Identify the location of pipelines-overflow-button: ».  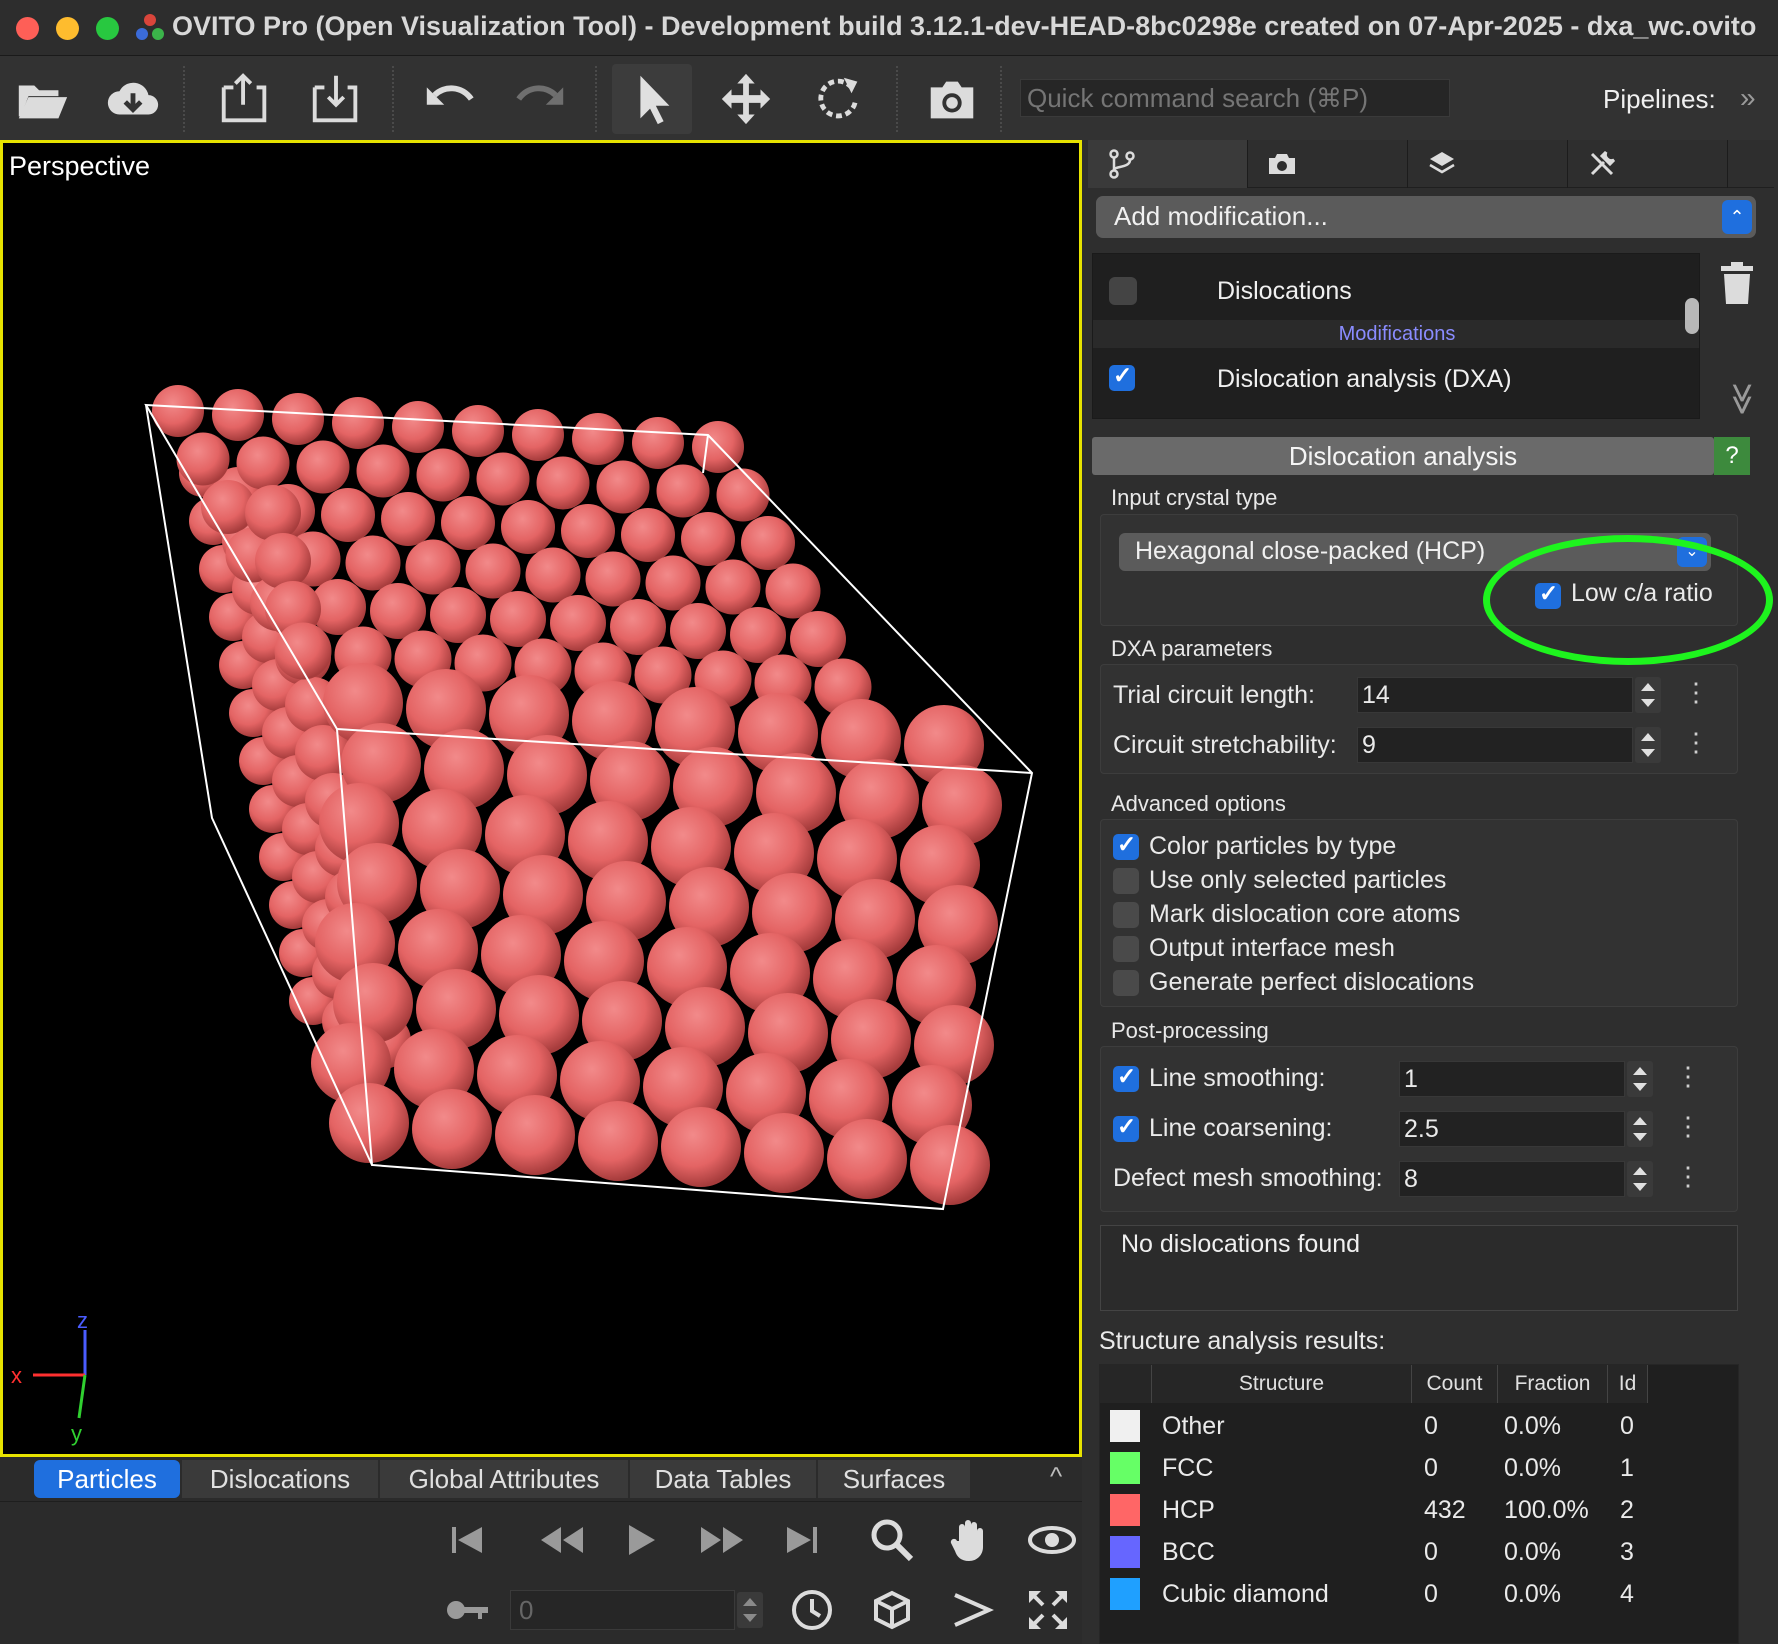
(1748, 98).